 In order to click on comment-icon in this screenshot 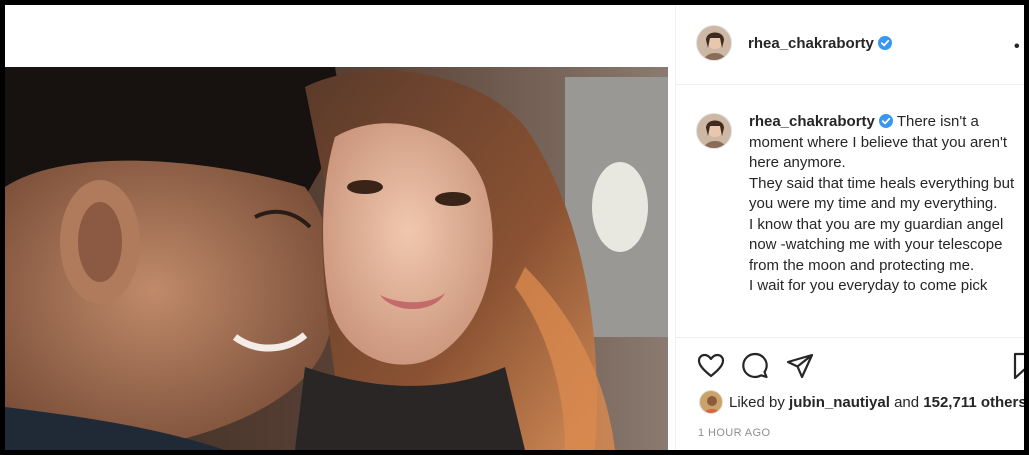, I will do `click(755, 366)`.